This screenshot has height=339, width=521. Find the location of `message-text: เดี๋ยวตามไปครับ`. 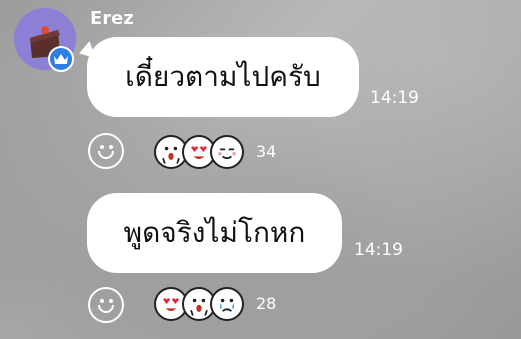

message-text: เดี๋ยวตามไปครับ is located at coordinates (223, 76).